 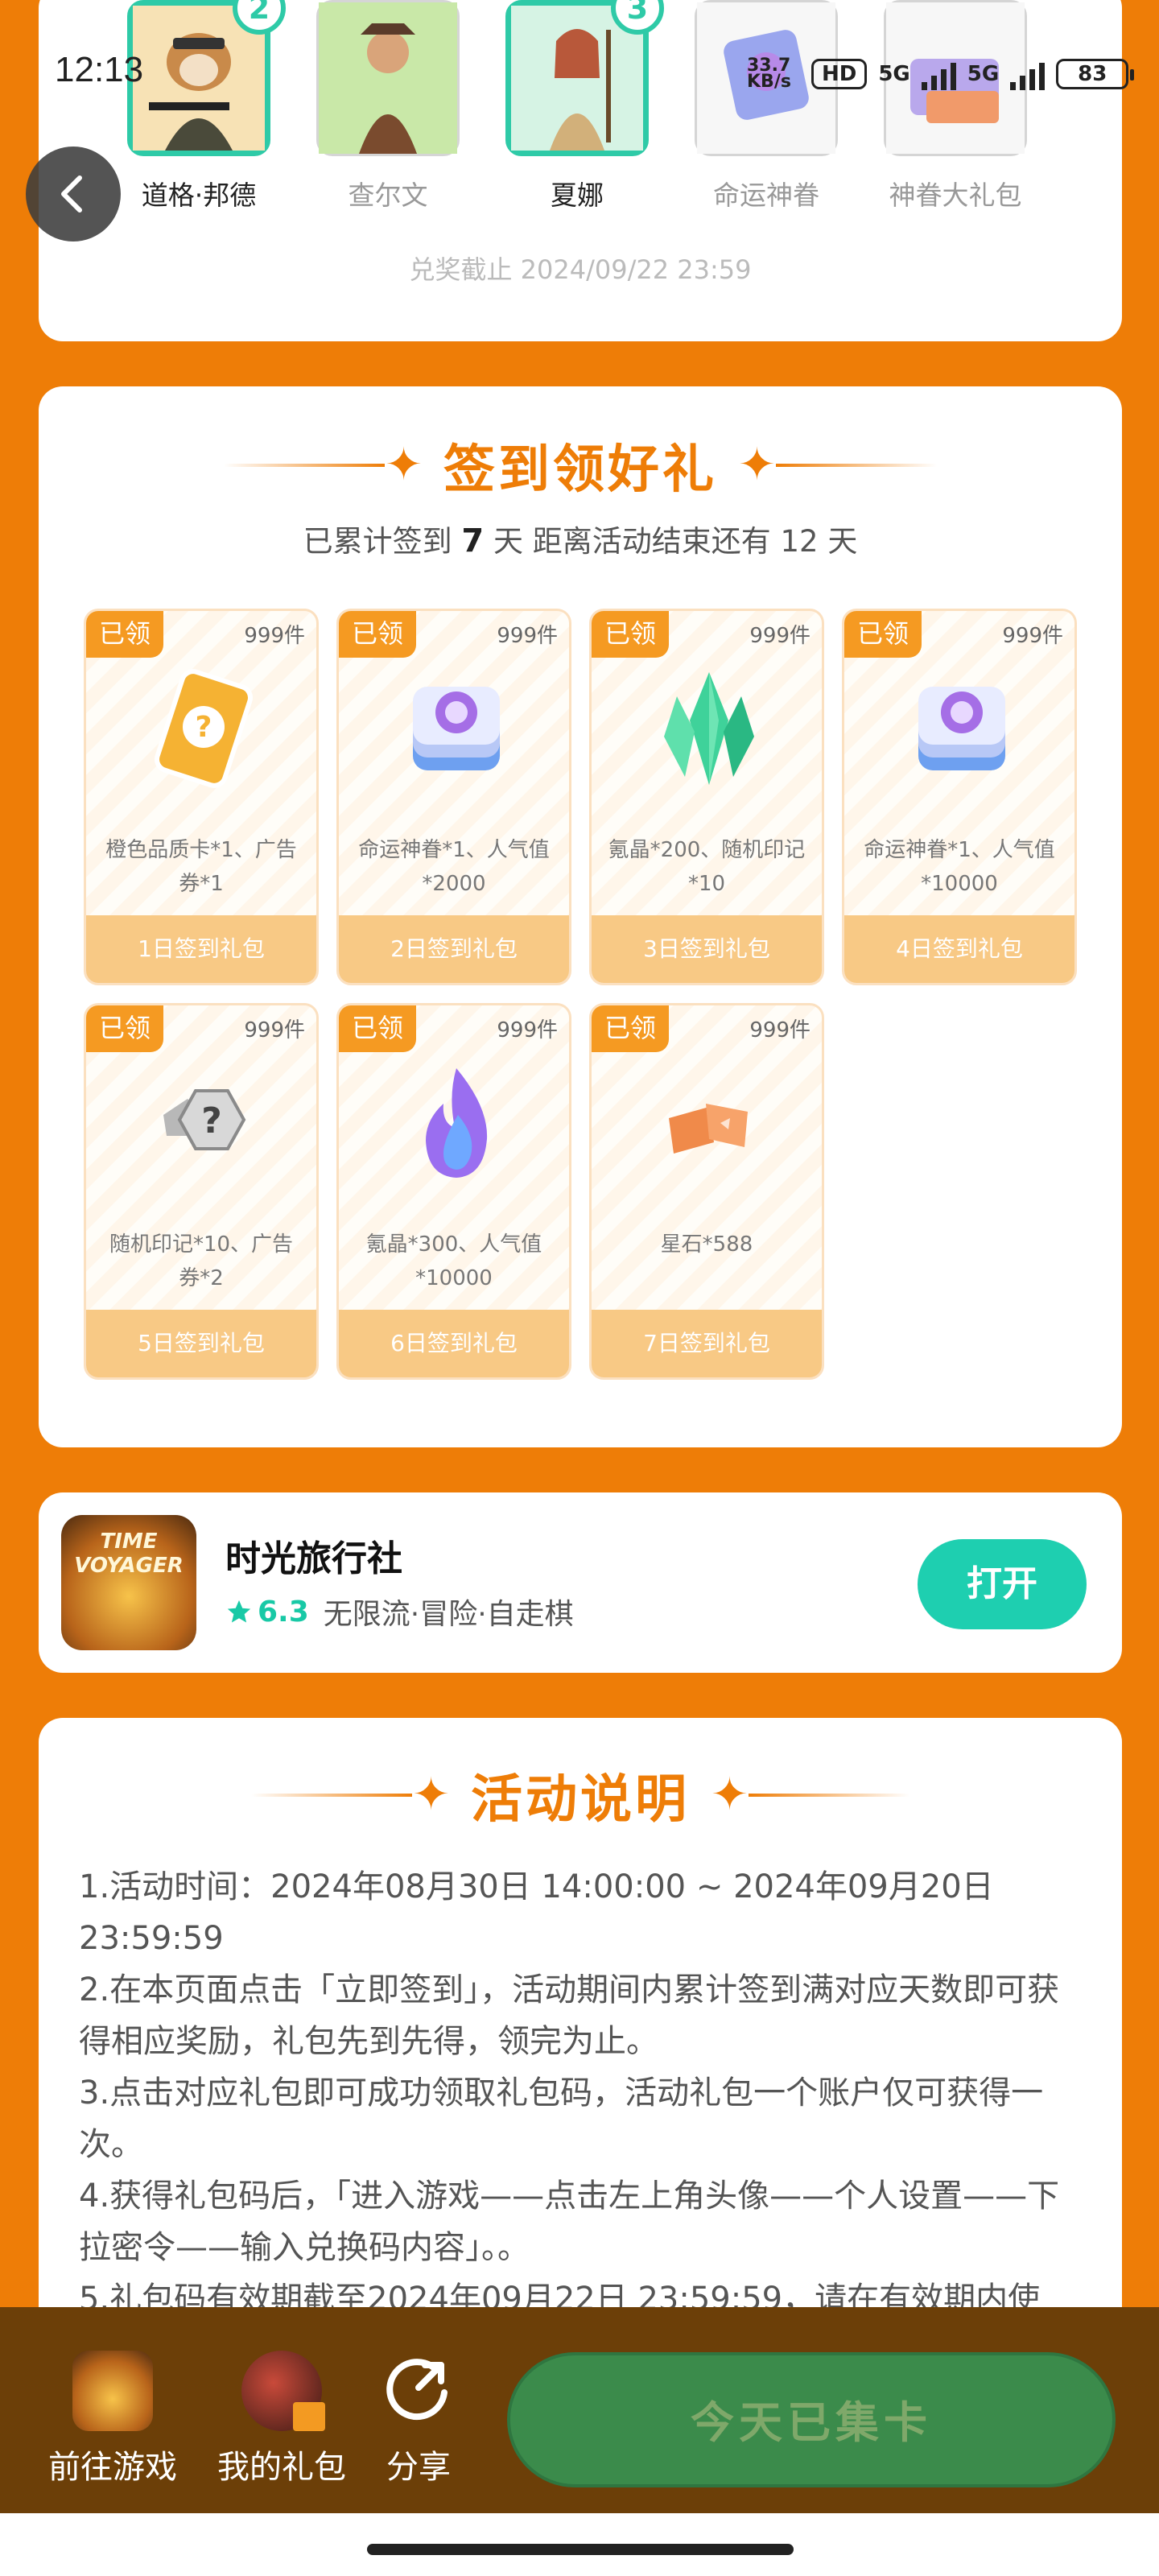 What do you see at coordinates (1003, 1584) in the screenshot?
I see `open-app-button: 打开` at bounding box center [1003, 1584].